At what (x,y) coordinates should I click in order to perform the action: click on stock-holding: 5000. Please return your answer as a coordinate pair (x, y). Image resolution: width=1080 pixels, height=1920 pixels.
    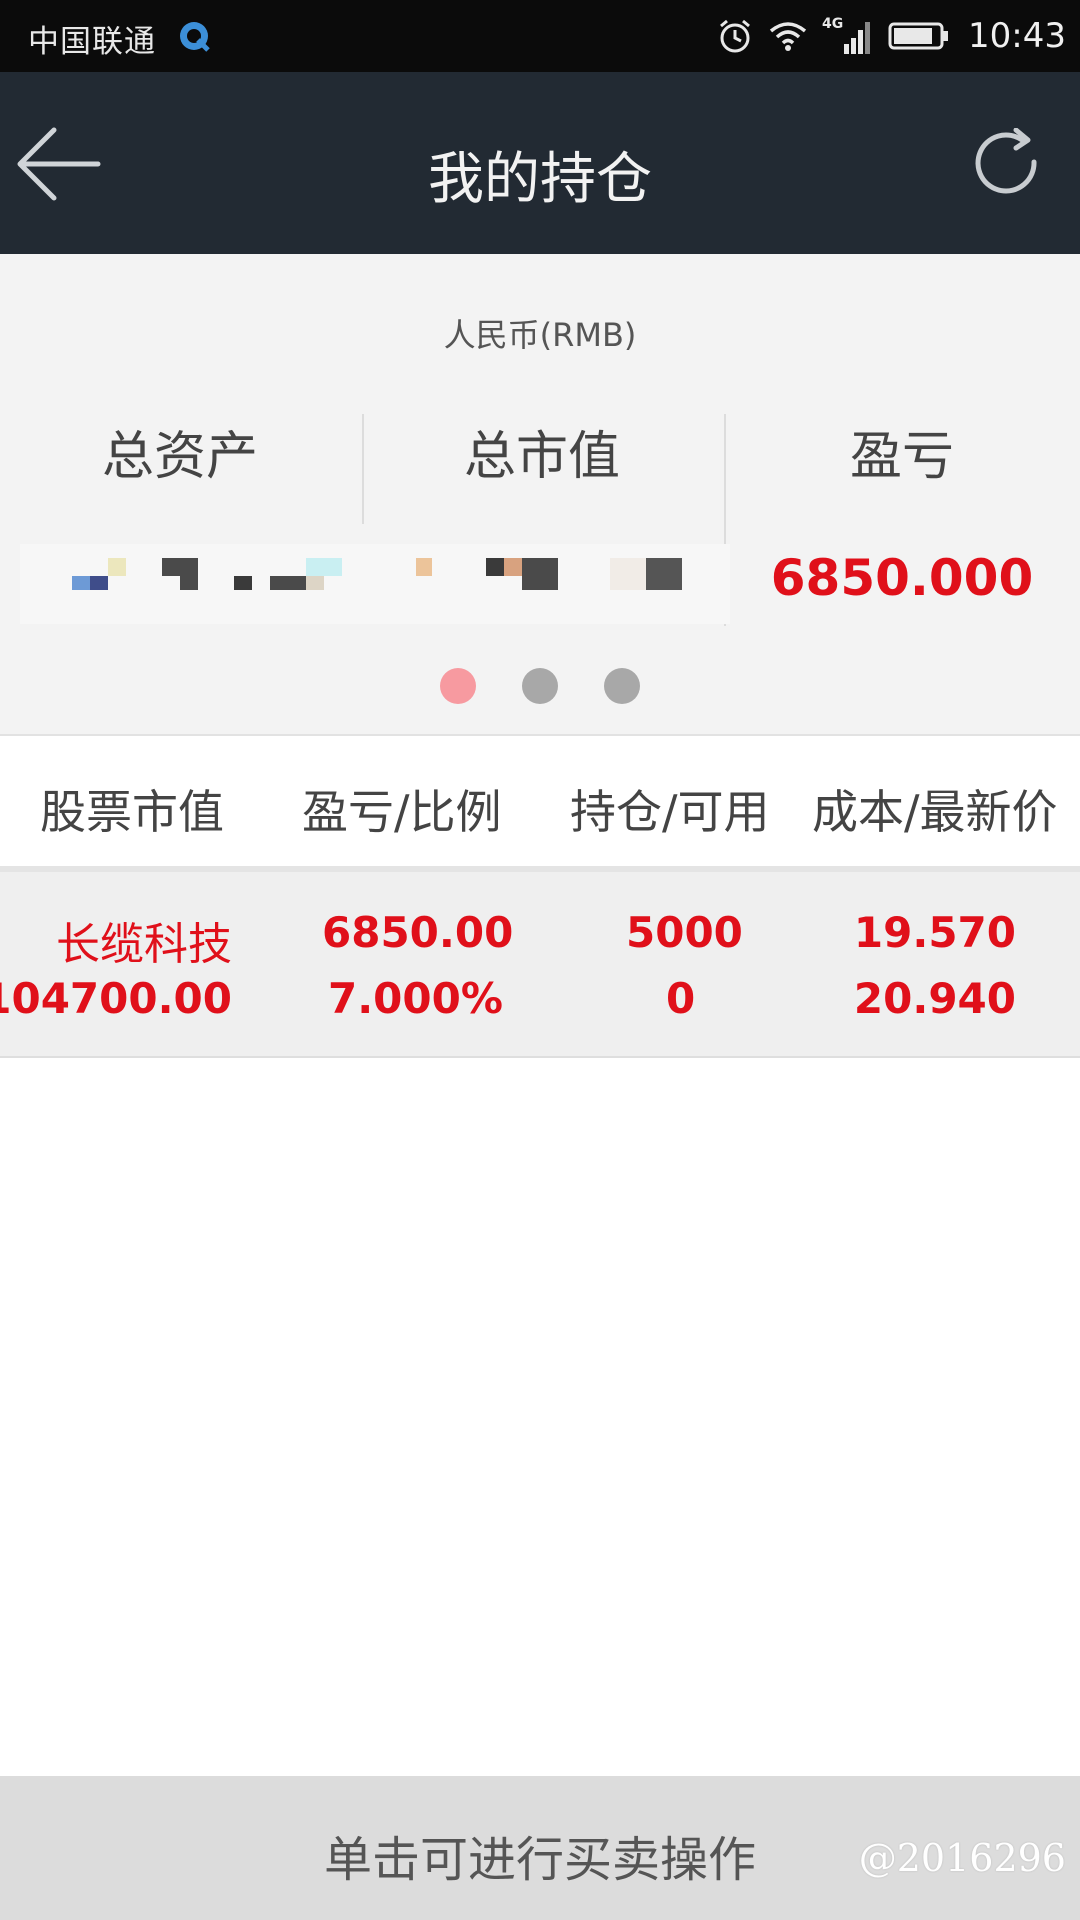
    Looking at the image, I should click on (684, 932).